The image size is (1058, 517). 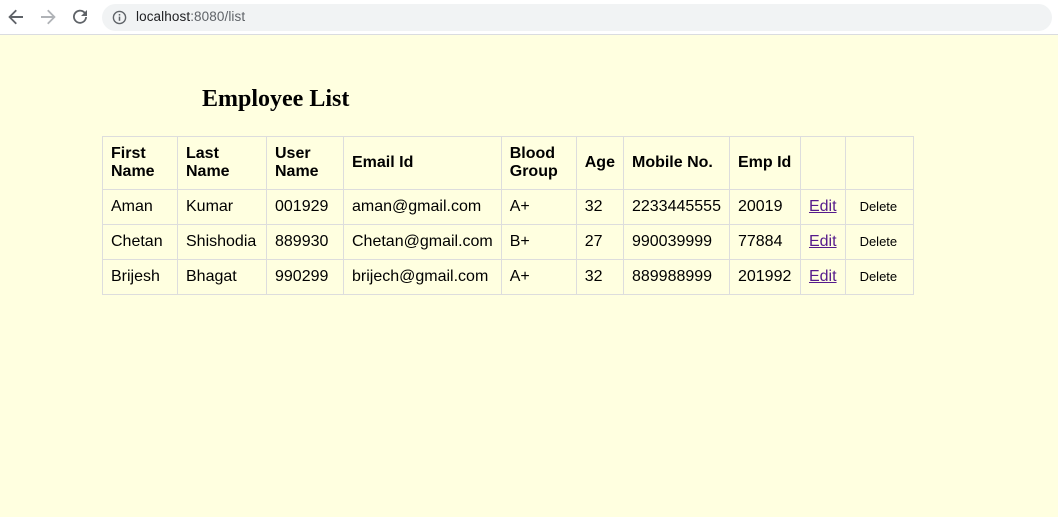 I want to click on header-age: Age, so click(x=599, y=163).